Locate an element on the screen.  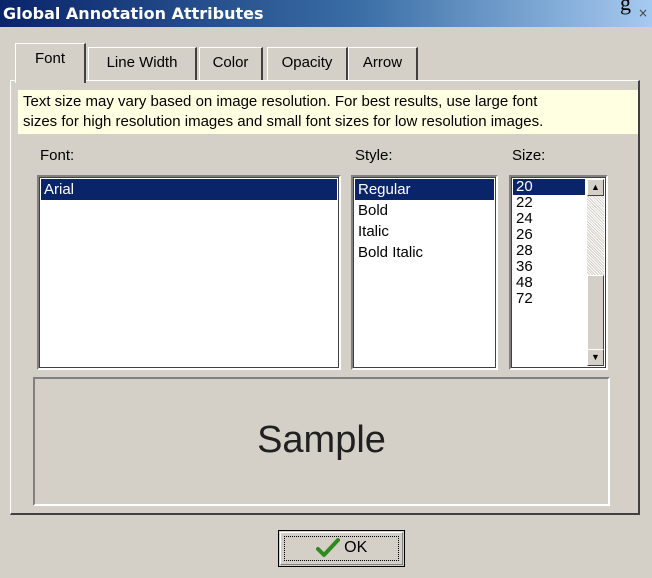
tab-font: Font is located at coordinates (50, 63).